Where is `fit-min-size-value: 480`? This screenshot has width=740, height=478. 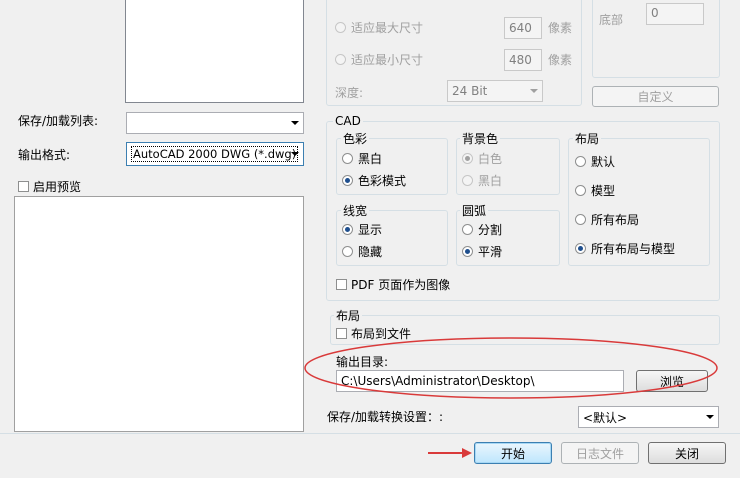 fit-min-size-value: 480 is located at coordinates (520, 60).